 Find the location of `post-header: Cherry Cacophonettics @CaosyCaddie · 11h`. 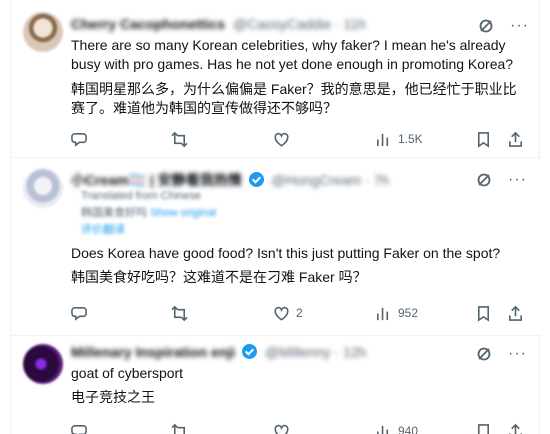

post-header: Cherry Cacophonettics @CaosyCaddie · 11h is located at coordinates (300, 26).